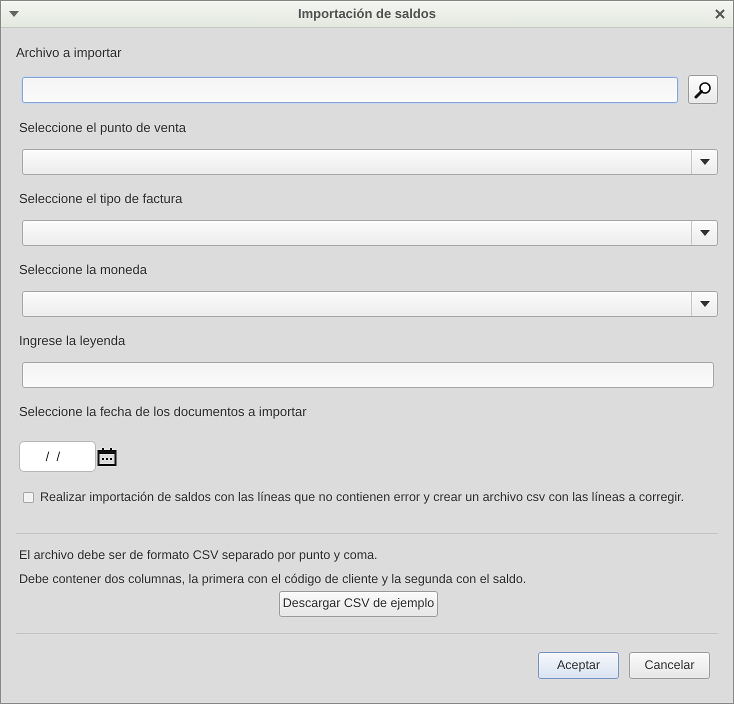 This screenshot has height=704, width=734. Describe the element at coordinates (273, 579) in the screenshot. I see `info-text: Debe contener dos columnas, la primera con el código de cliente y la segunda con el saldo.` at that location.